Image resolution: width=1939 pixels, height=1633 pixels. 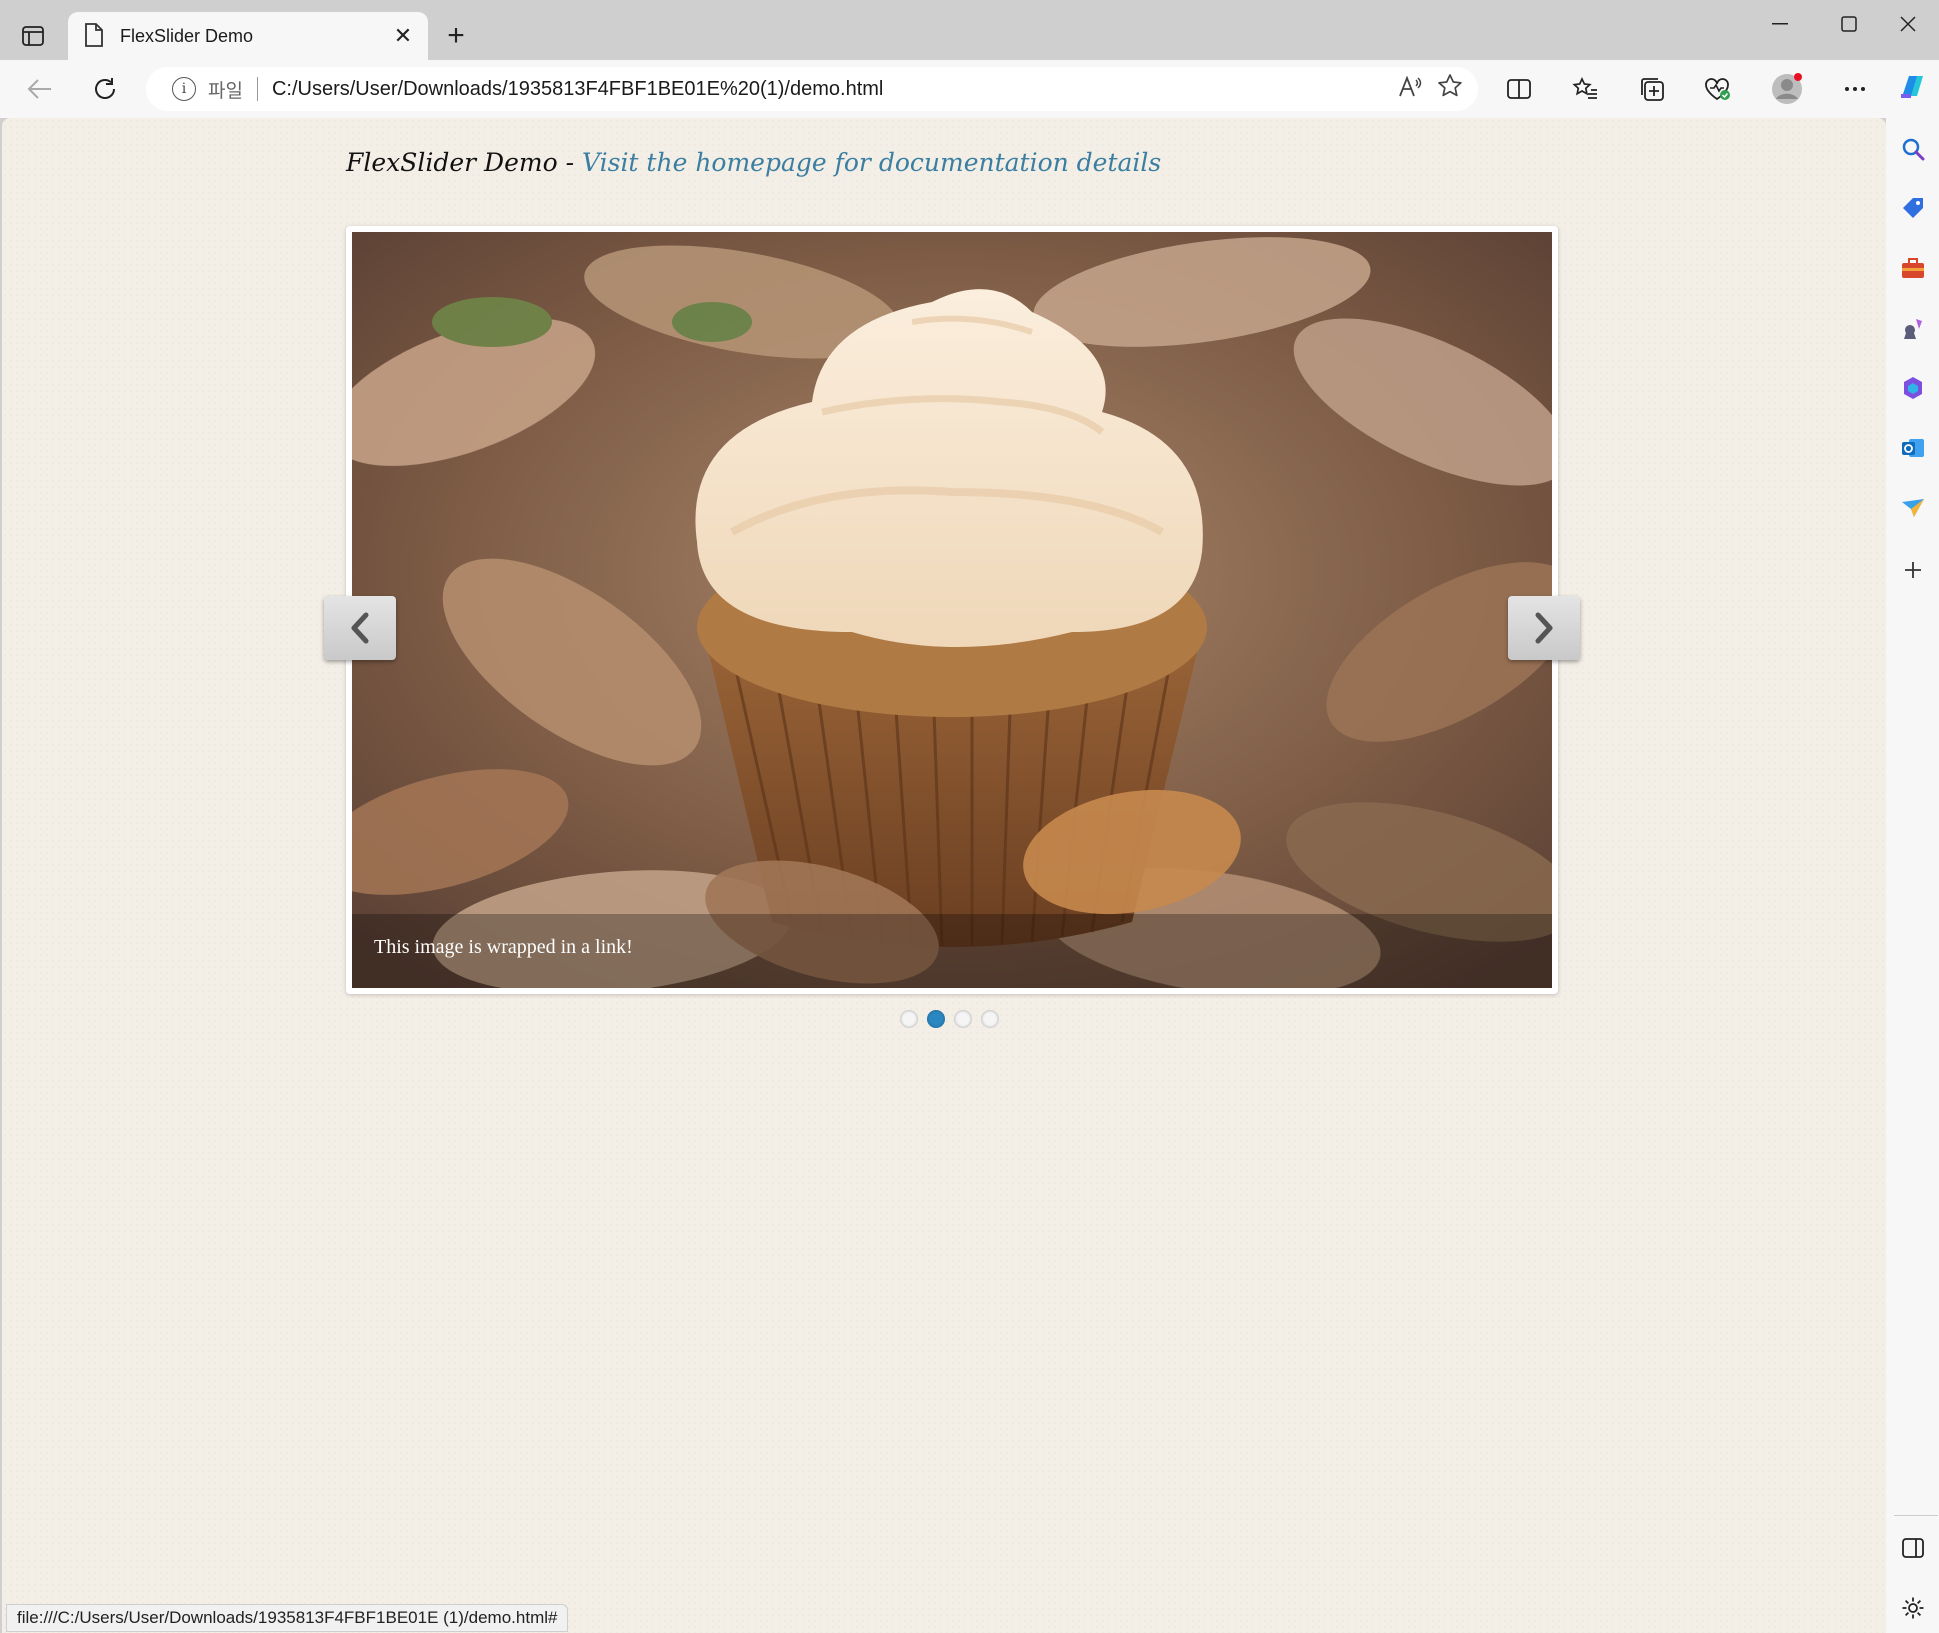 I want to click on page-icon, so click(x=95, y=36).